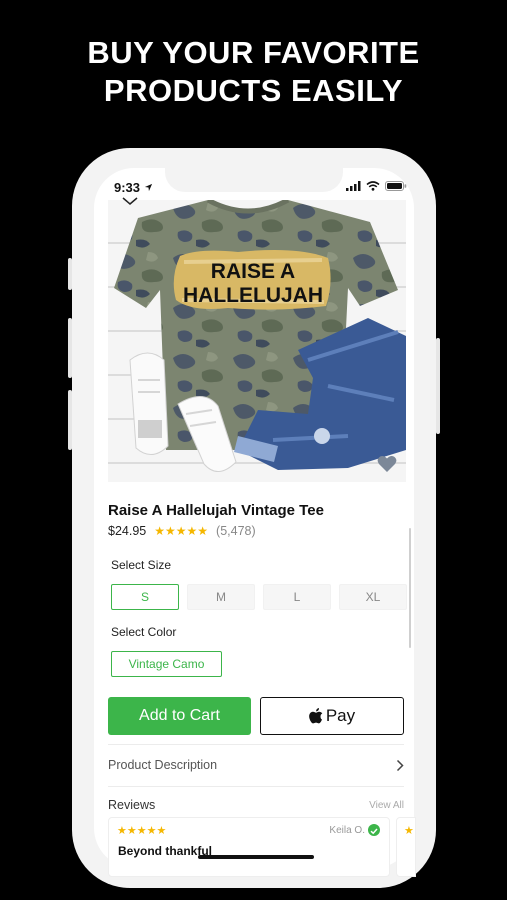 The height and width of the screenshot is (900, 507). Describe the element at coordinates (70, 420) in the screenshot. I see `phone-volume-down` at that location.